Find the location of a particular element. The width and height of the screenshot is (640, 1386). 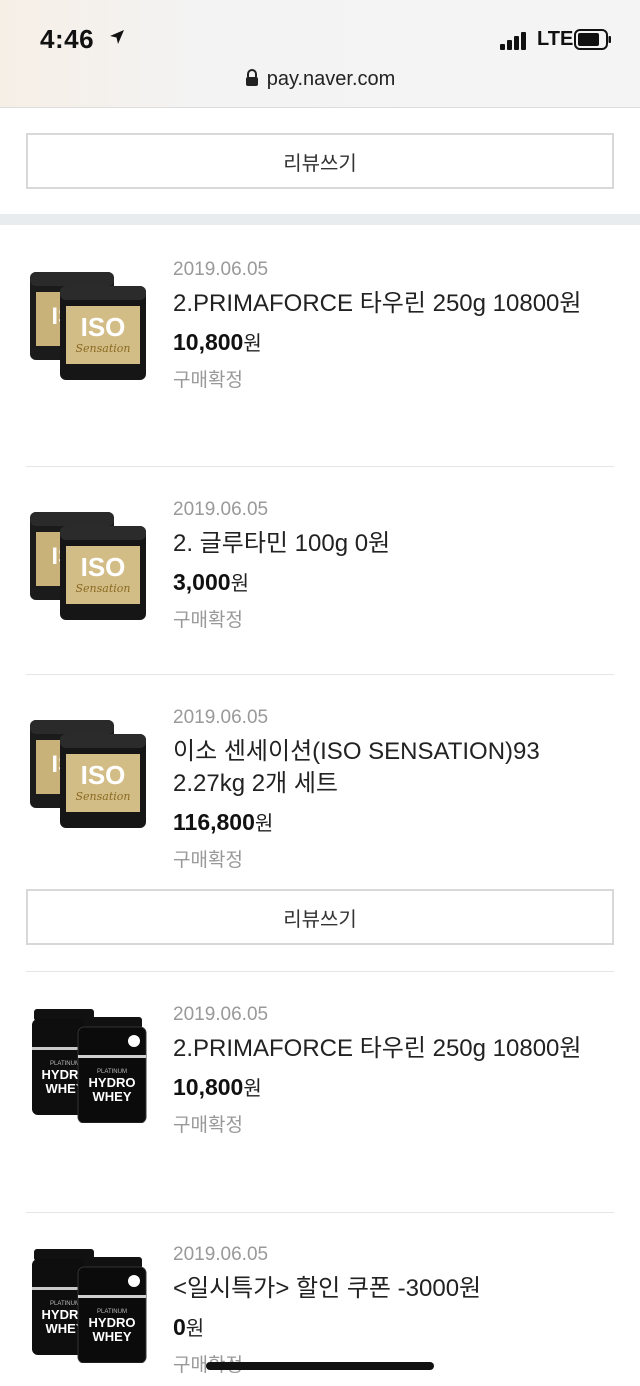

section-separator is located at coordinates (320, 219).